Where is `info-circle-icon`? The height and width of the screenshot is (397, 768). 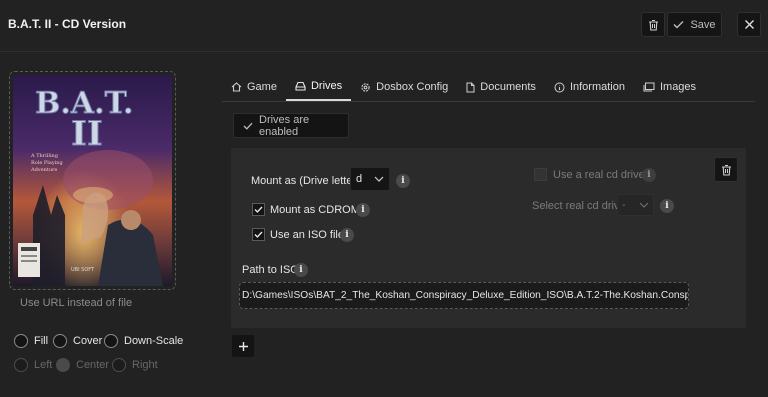 info-circle-icon is located at coordinates (559, 87).